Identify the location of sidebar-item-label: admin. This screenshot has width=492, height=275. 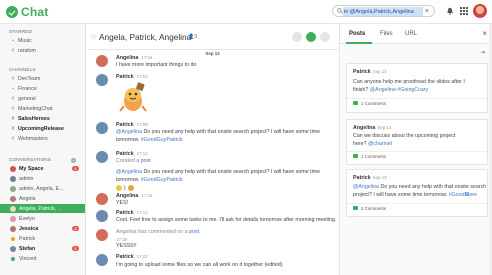
(26, 178).